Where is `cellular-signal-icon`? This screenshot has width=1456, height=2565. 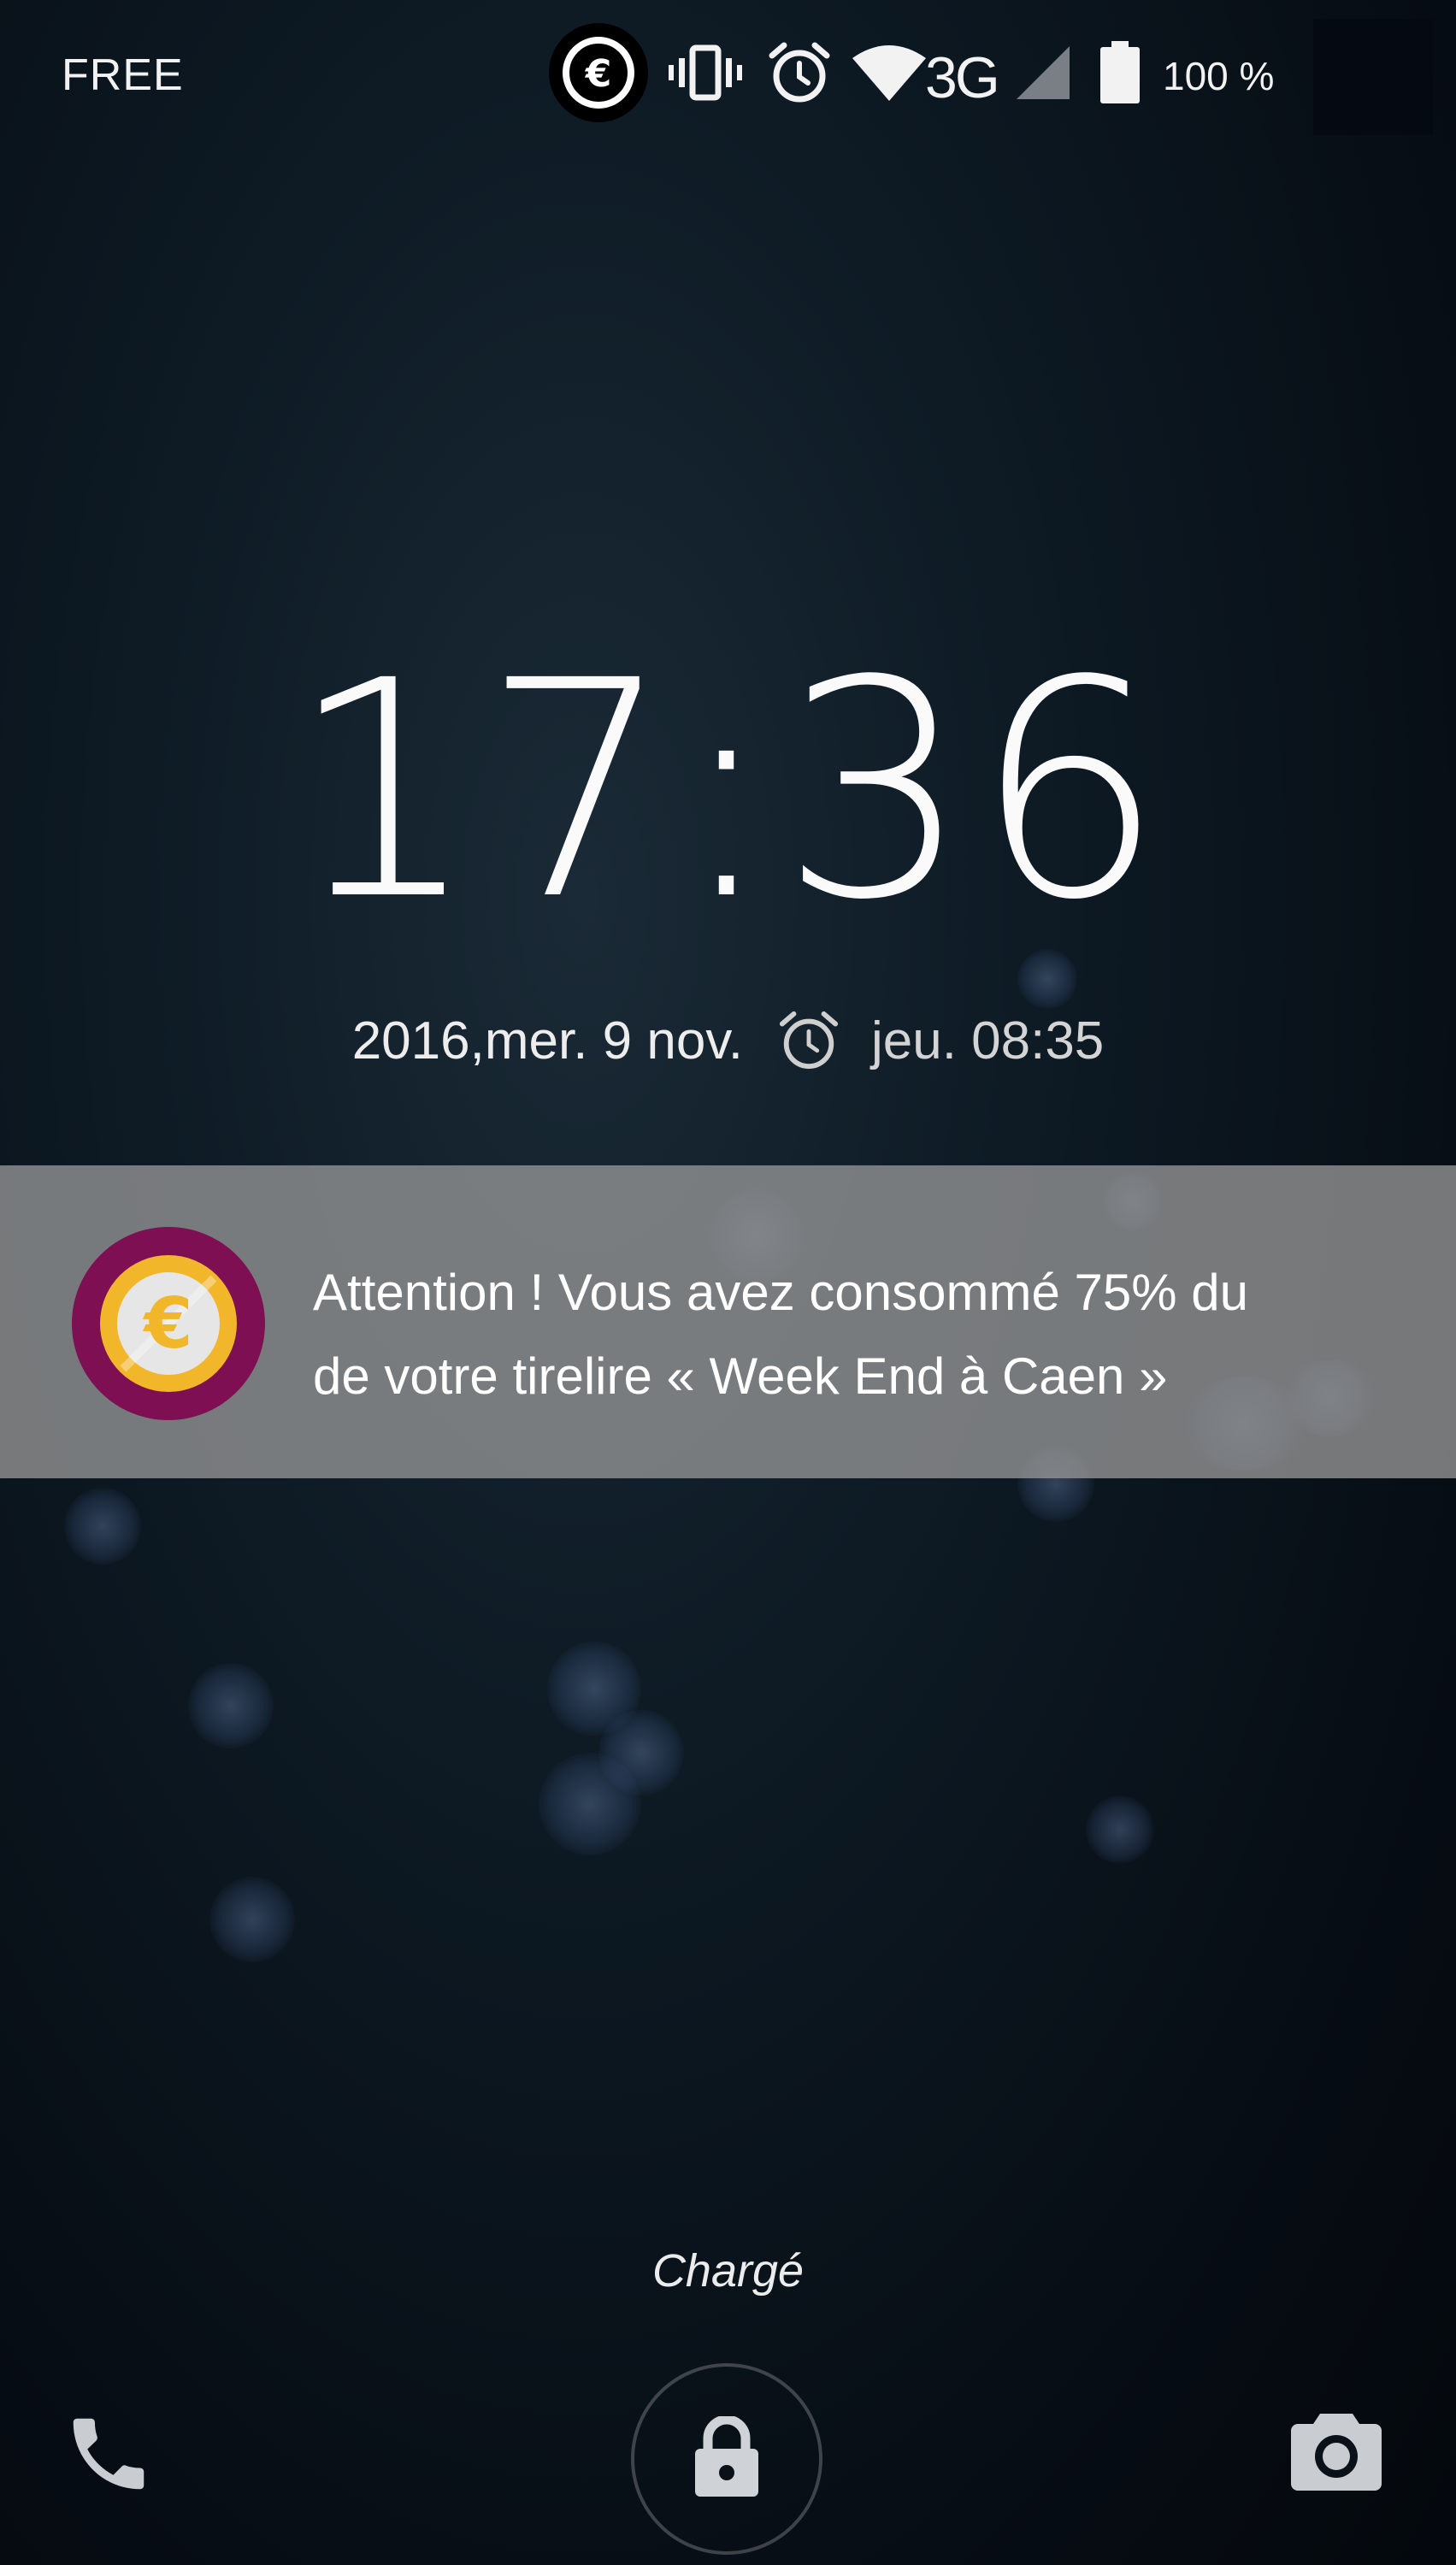
cellular-signal-icon is located at coordinates (1043, 73).